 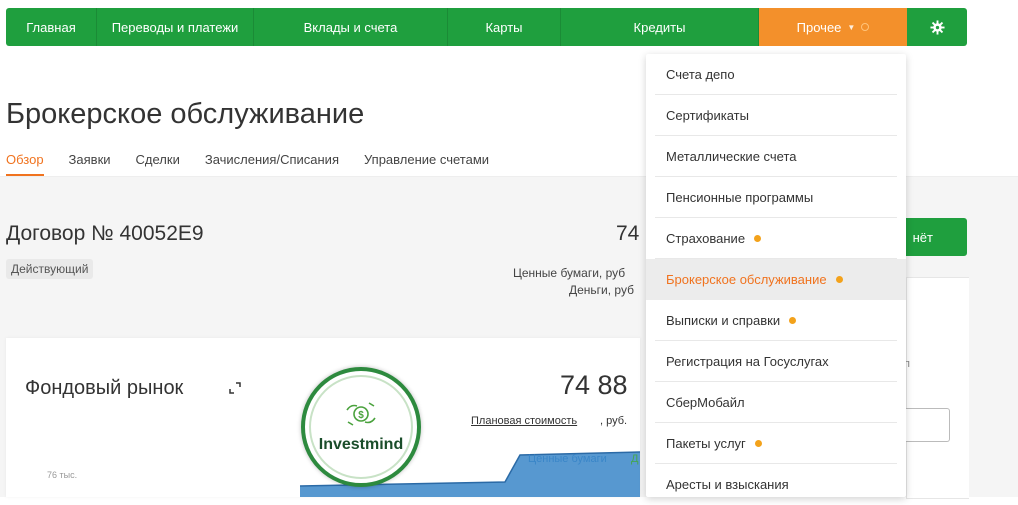 I want to click on menu-item-arrests-collections: Аресты и взыскания, so click(x=776, y=484).